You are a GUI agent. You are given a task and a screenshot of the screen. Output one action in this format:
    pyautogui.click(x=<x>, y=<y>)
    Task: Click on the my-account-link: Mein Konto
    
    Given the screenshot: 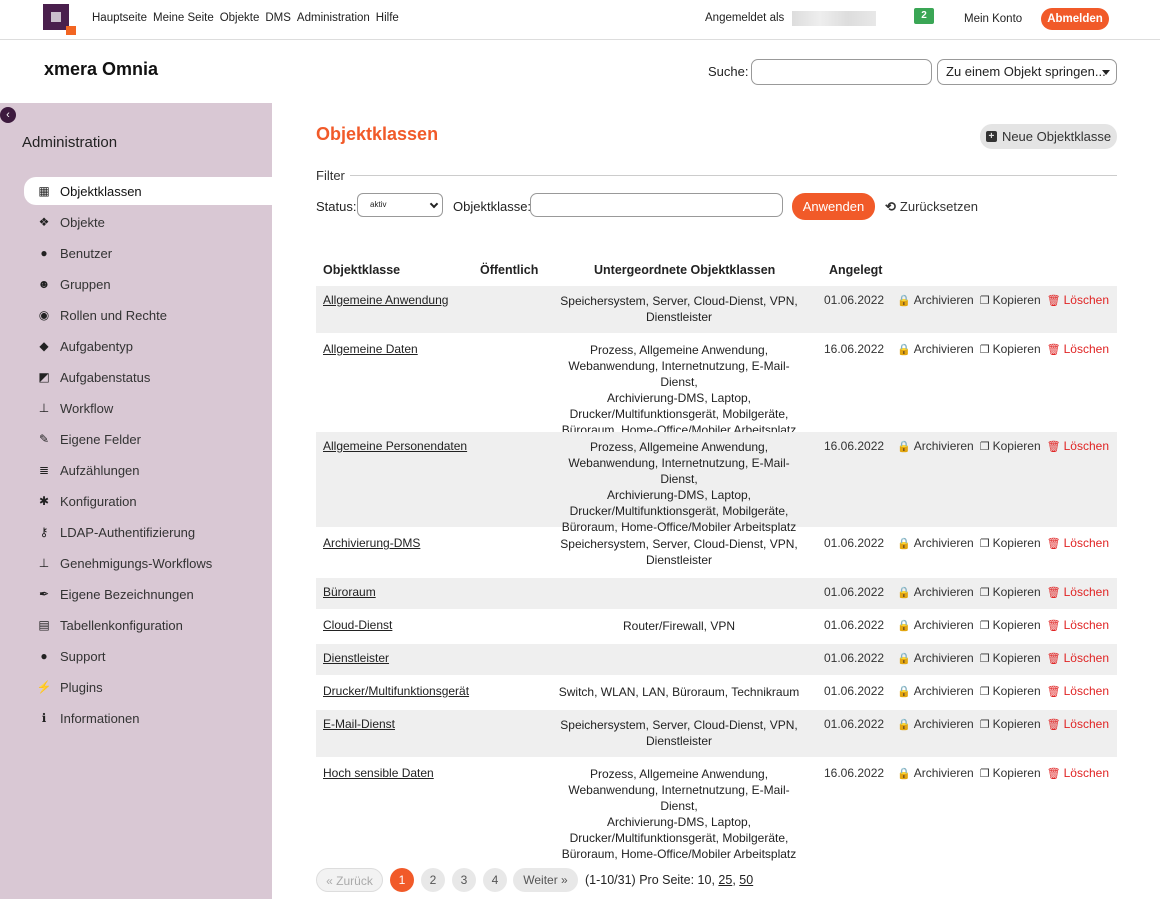 What is the action you would take?
    pyautogui.click(x=993, y=19)
    